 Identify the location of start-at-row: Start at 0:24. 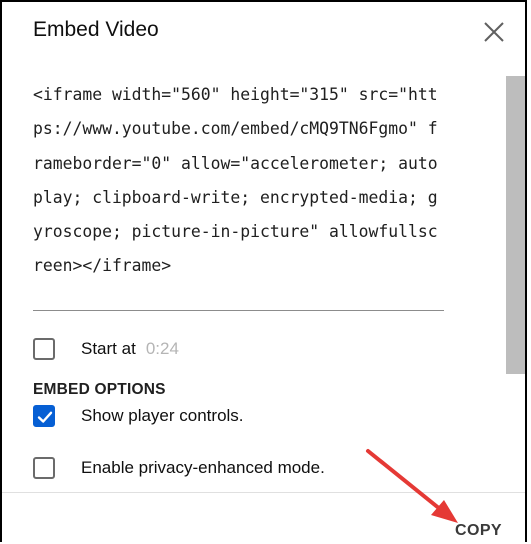
(106, 349).